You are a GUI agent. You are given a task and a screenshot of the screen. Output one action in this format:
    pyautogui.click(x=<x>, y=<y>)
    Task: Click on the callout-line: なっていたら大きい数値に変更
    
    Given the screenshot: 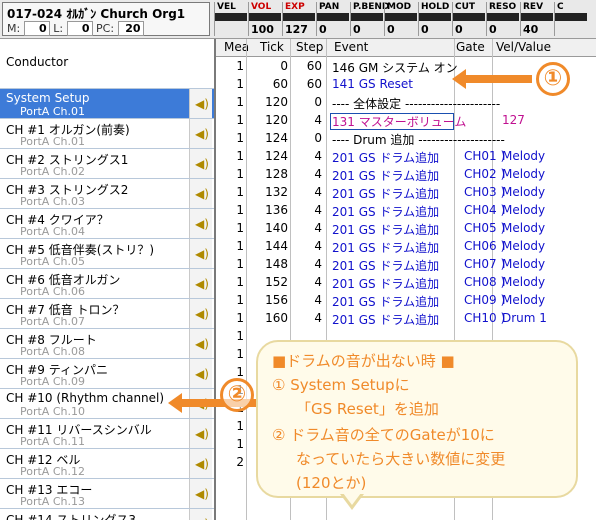 What is the action you would take?
    pyautogui.click(x=401, y=459)
    